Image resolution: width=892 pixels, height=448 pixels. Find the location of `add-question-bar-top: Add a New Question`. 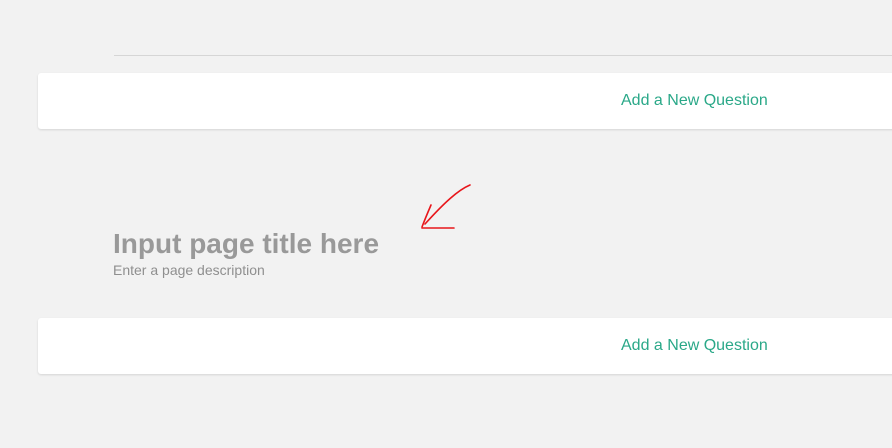

add-question-bar-top: Add a New Question is located at coordinates (465, 101).